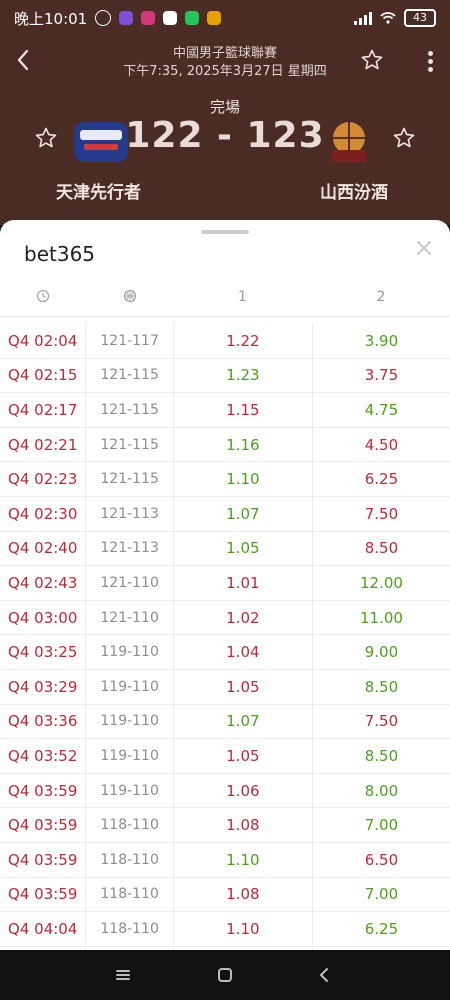  What do you see at coordinates (424, 248) in the screenshot?
I see `close-icon` at bounding box center [424, 248].